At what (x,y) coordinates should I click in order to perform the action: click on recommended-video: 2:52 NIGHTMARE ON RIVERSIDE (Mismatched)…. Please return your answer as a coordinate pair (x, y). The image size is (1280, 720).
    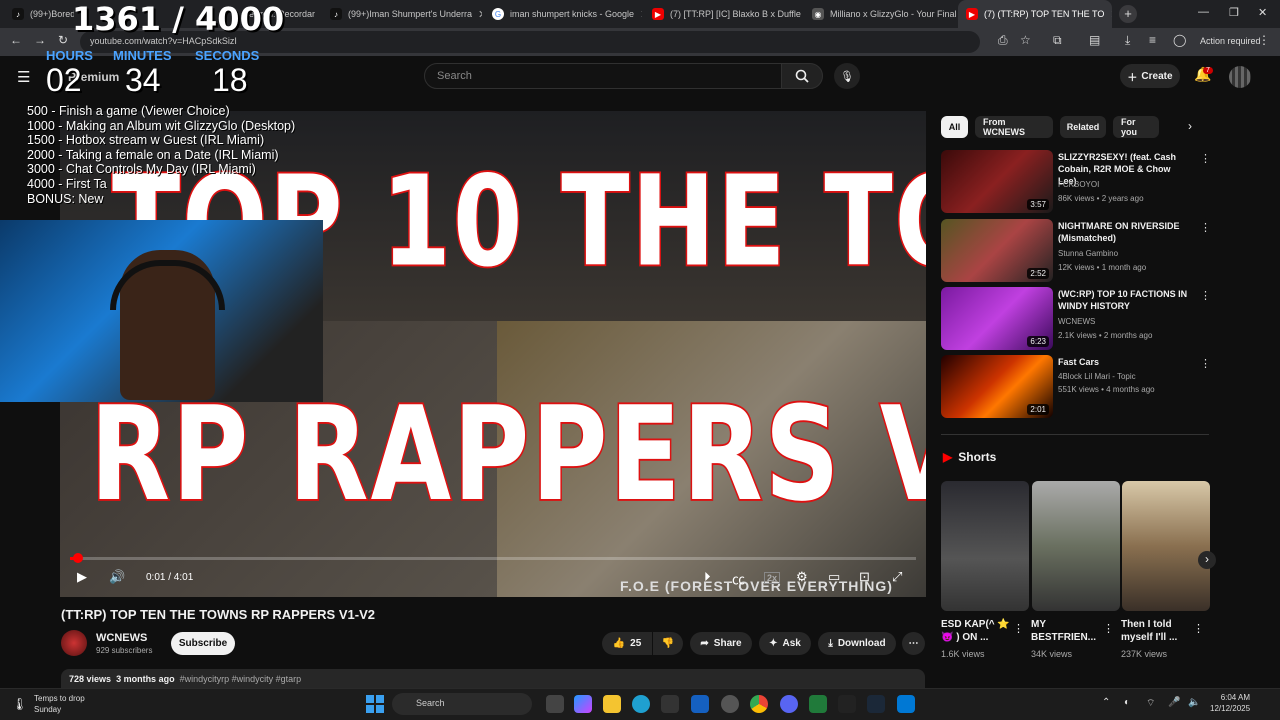
    Looking at the image, I should click on (1076, 251).